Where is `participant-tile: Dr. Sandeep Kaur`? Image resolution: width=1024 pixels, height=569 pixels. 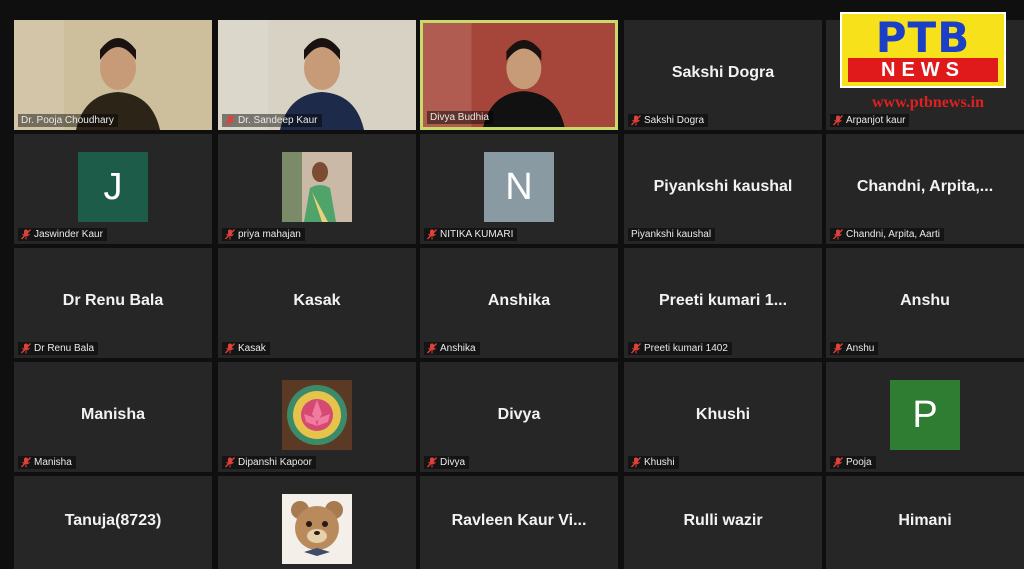
participant-tile: Dr. Sandeep Kaur is located at coordinates (317, 75).